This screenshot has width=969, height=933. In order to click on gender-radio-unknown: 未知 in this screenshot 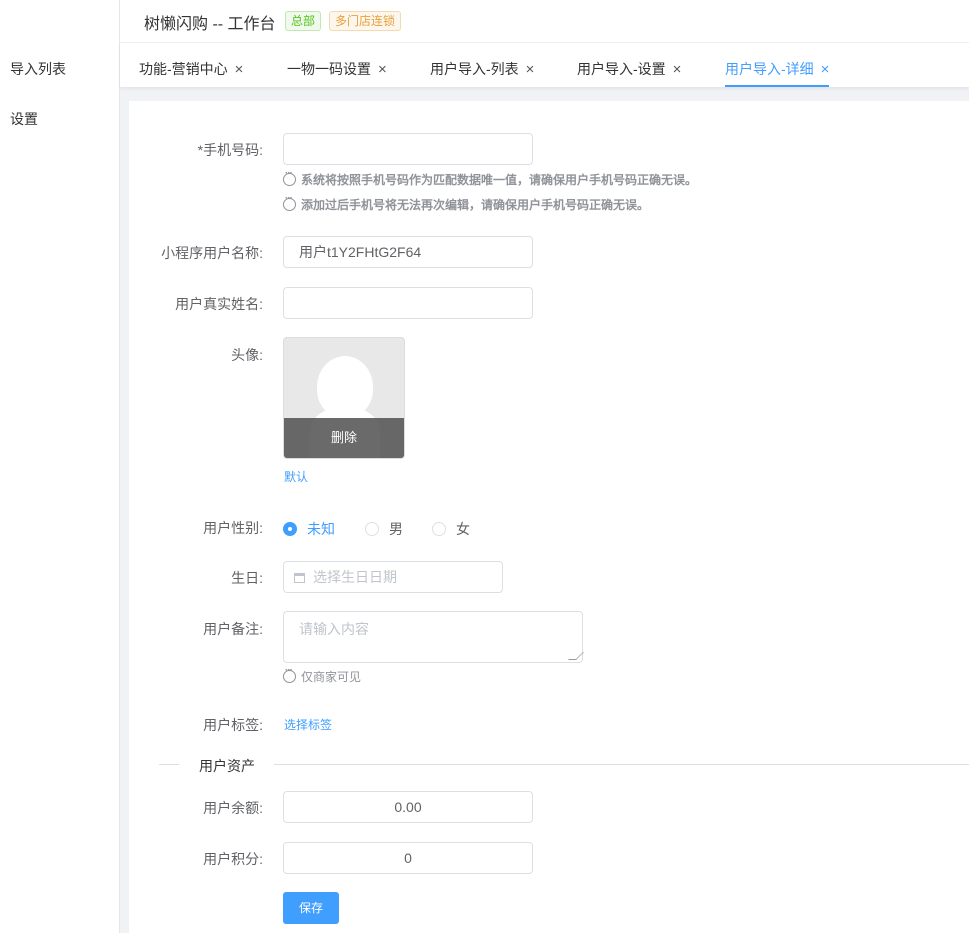, I will do `click(309, 529)`.